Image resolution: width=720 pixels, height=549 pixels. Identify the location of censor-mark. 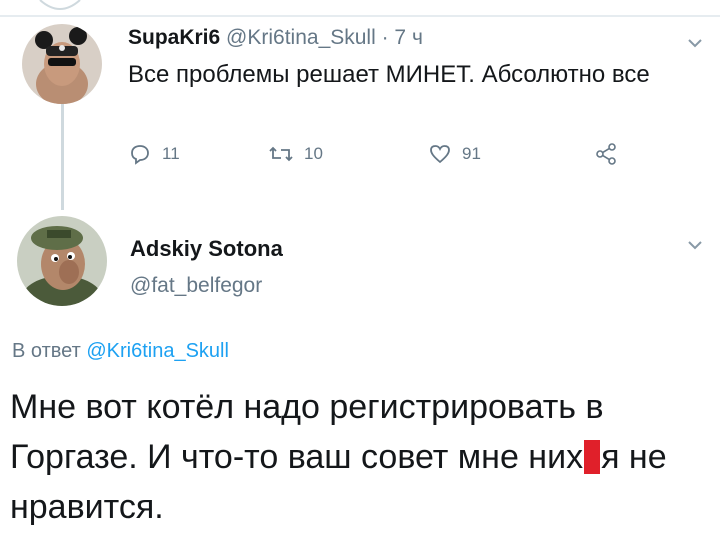
(592, 457).